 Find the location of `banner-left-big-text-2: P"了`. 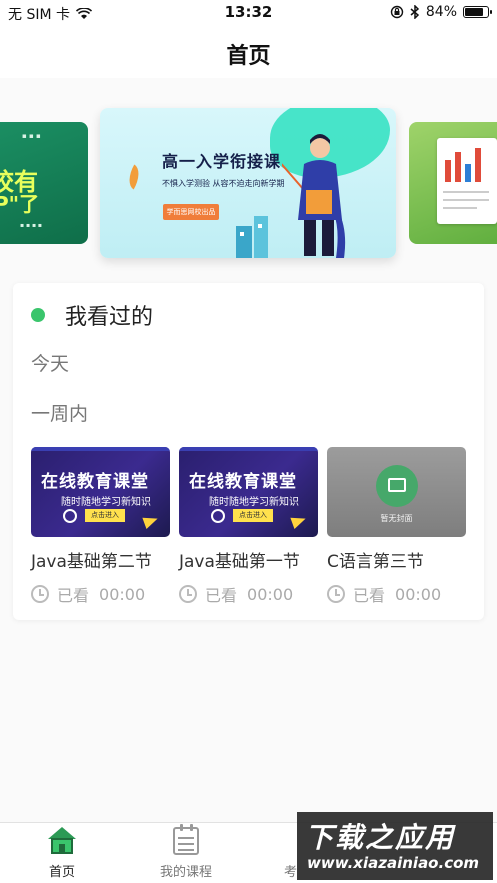

banner-left-big-text-2: P"了 is located at coordinates (20, 204).